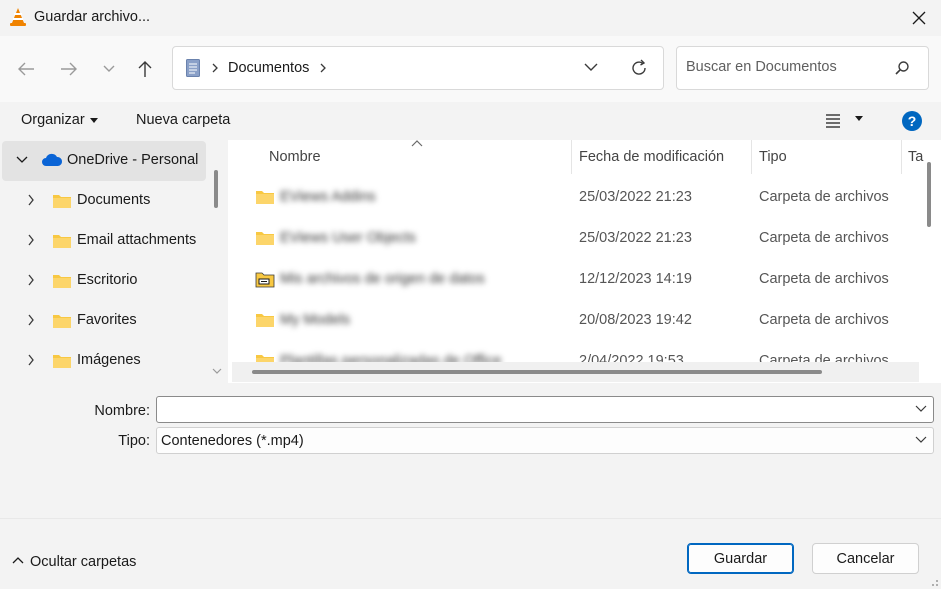 The height and width of the screenshot is (589, 941). Describe the element at coordinates (74, 562) in the screenshot. I see `hide-folders-button: Ocultar carpetas` at that location.